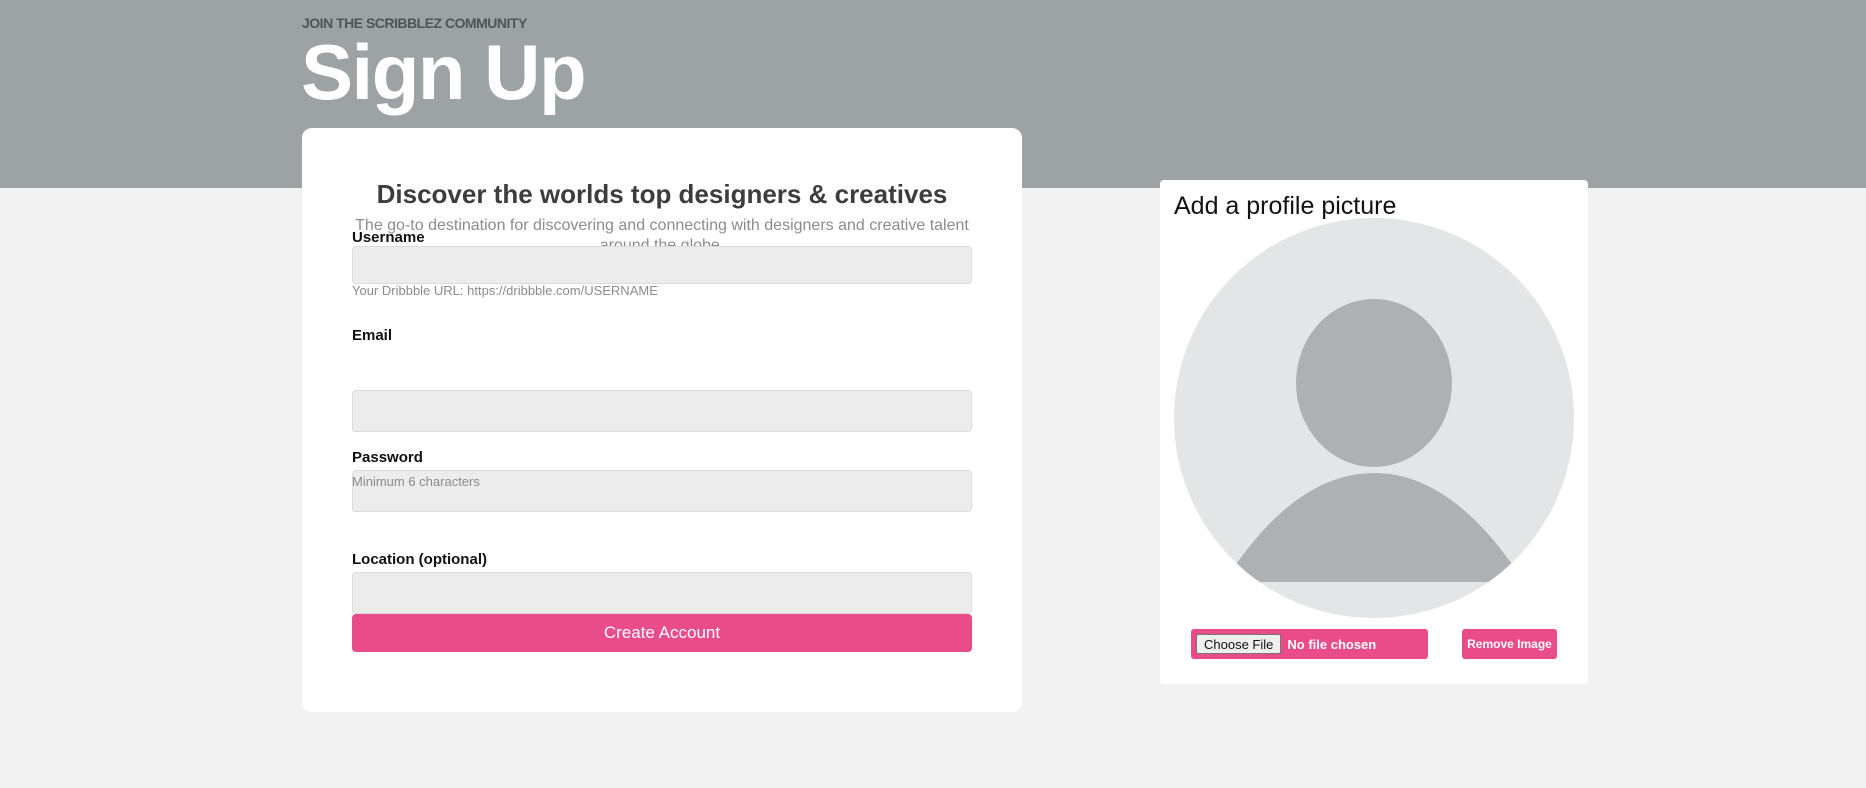 This screenshot has width=1866, height=788. What do you see at coordinates (662, 265) in the screenshot?
I see `username-input` at bounding box center [662, 265].